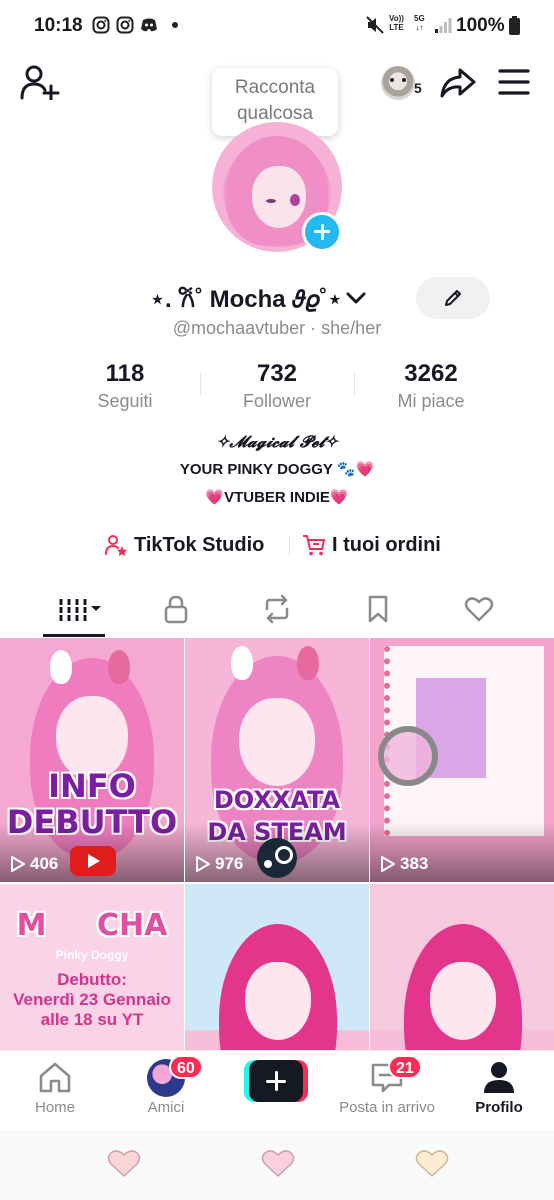  Describe the element at coordinates (277, 373) in the screenshot. I see `stat-followers-value: 732` at that location.